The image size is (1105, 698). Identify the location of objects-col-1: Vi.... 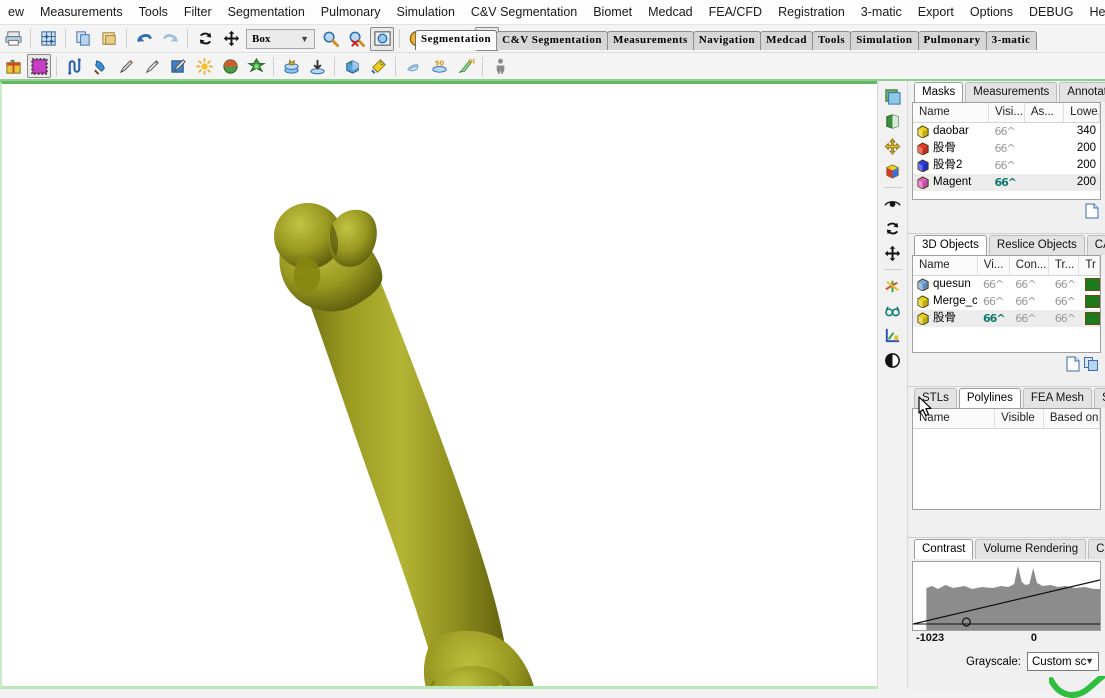
(994, 265).